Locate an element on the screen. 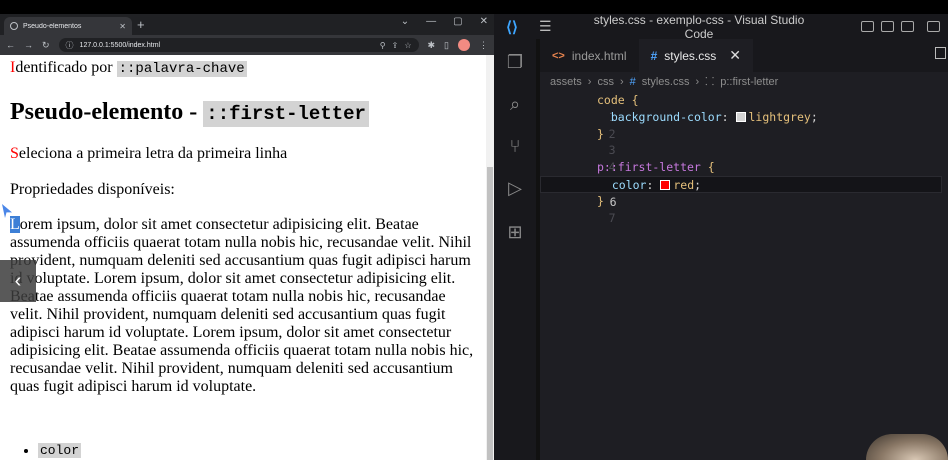 Image resolution: width=948 pixels, height=460 pixels. vscode-logo-icon: ⟨⟩ is located at coordinates (512, 27).